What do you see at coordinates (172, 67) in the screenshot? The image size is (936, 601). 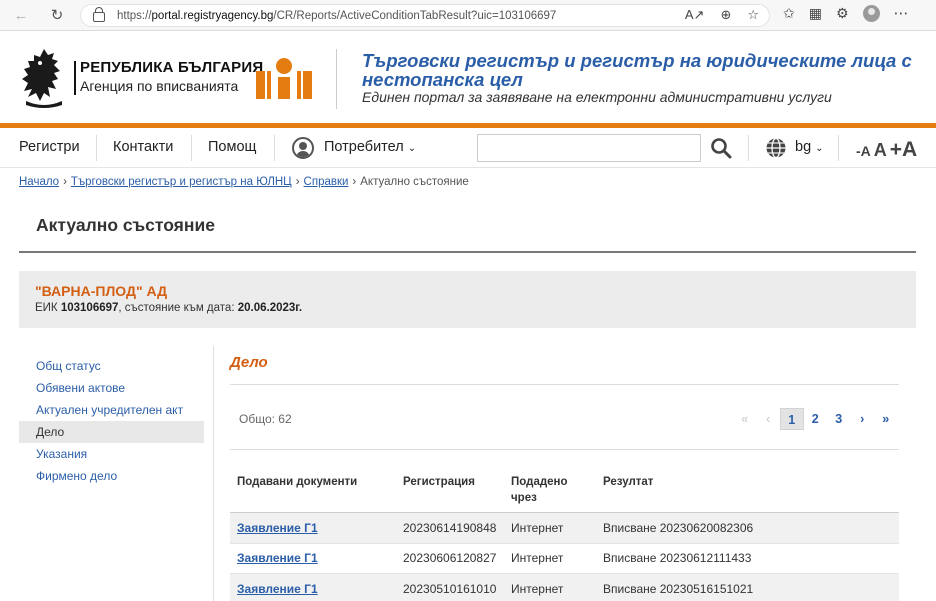 I see `republic-label: РЕПУБЛИКА БЪЛГАРИЯ` at bounding box center [172, 67].